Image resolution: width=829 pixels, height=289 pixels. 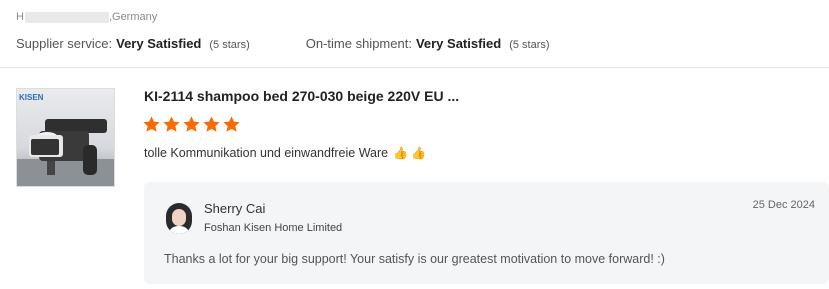 What do you see at coordinates (133, 17) in the screenshot?
I see `reviewer-country: ,Germany` at bounding box center [133, 17].